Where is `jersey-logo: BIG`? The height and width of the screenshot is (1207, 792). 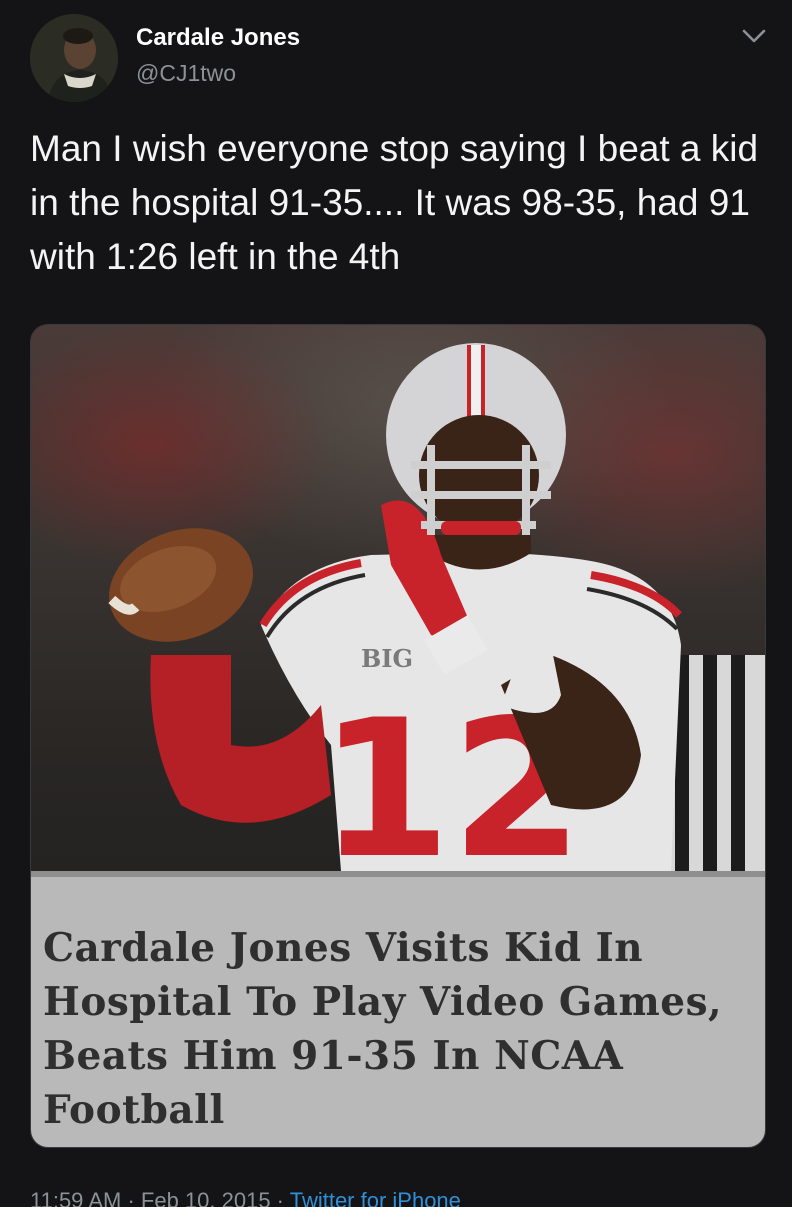 jersey-logo: BIG is located at coordinates (387, 658).